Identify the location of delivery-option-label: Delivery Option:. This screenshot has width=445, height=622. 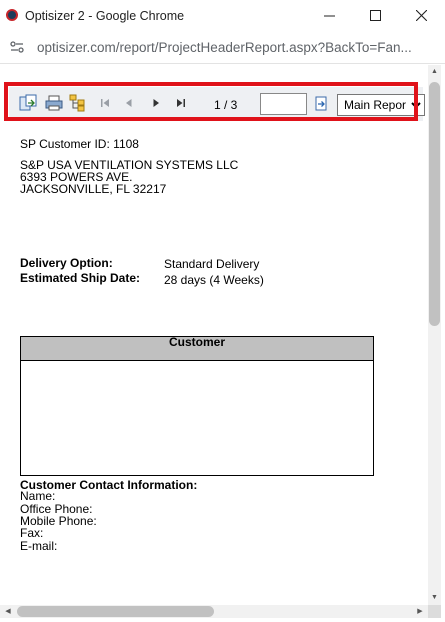
(66, 263).